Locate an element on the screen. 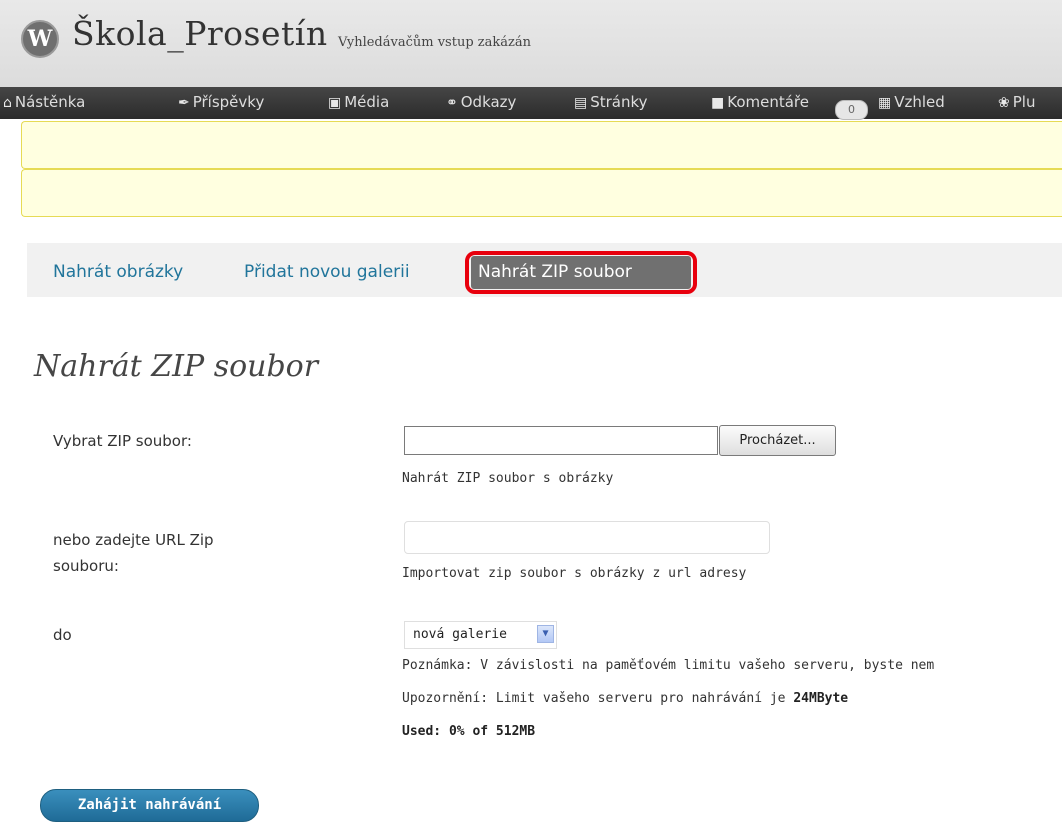 Image resolution: width=1062 pixels, height=836 pixels. menu-item-label: Komentáře is located at coordinates (768, 102).